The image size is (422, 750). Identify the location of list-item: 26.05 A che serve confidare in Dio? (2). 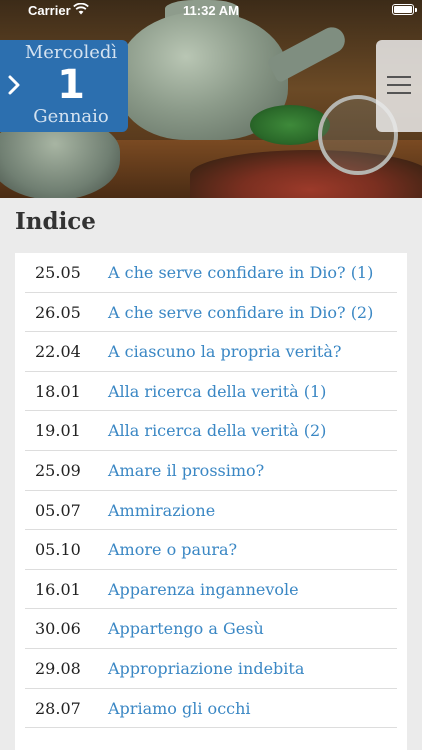
(211, 313).